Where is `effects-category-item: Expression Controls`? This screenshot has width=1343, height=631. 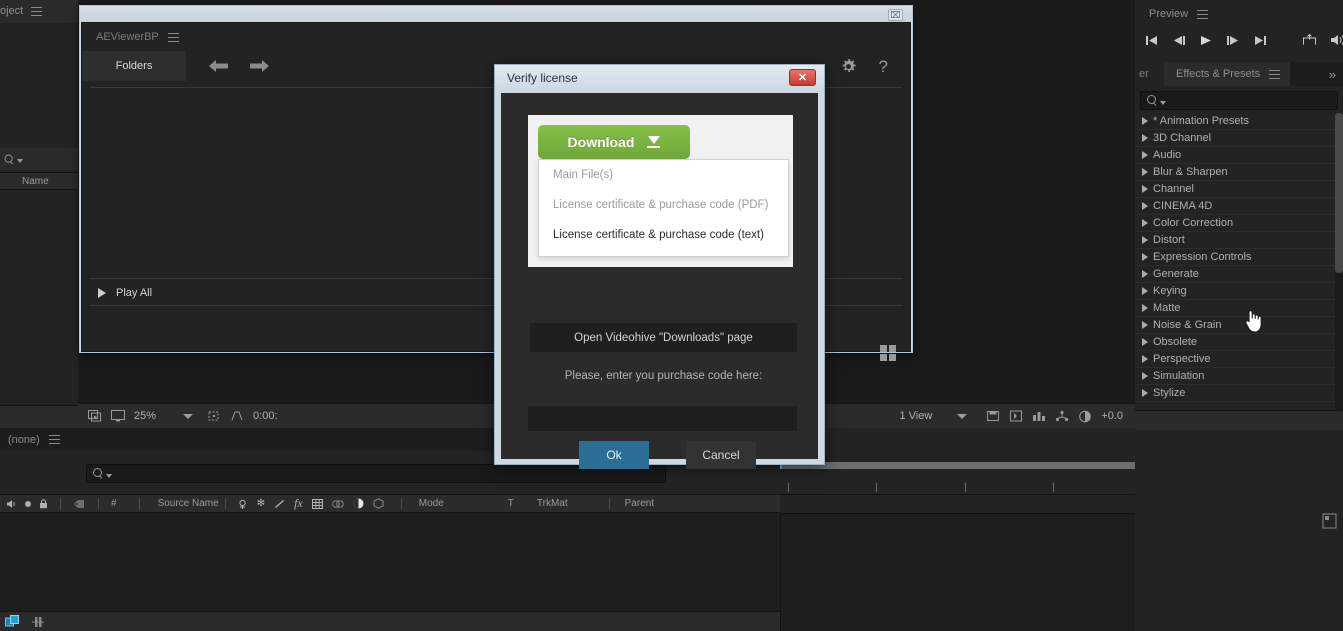 effects-category-item: Expression Controls is located at coordinates (1235, 257).